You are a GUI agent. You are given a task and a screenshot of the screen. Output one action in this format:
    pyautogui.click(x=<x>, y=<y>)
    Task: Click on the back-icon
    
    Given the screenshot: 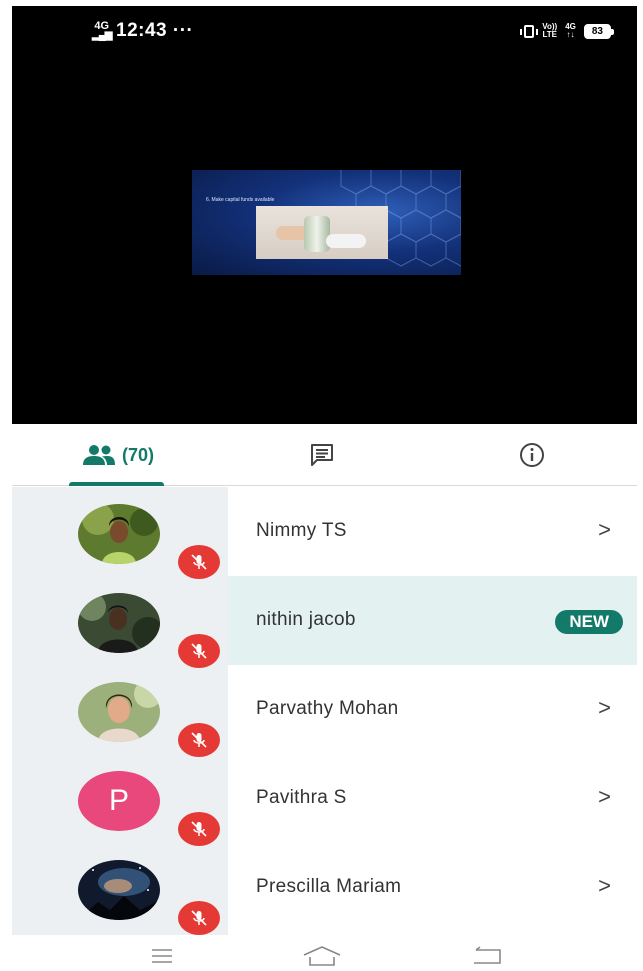 What is the action you would take?
    pyautogui.click(x=487, y=955)
    